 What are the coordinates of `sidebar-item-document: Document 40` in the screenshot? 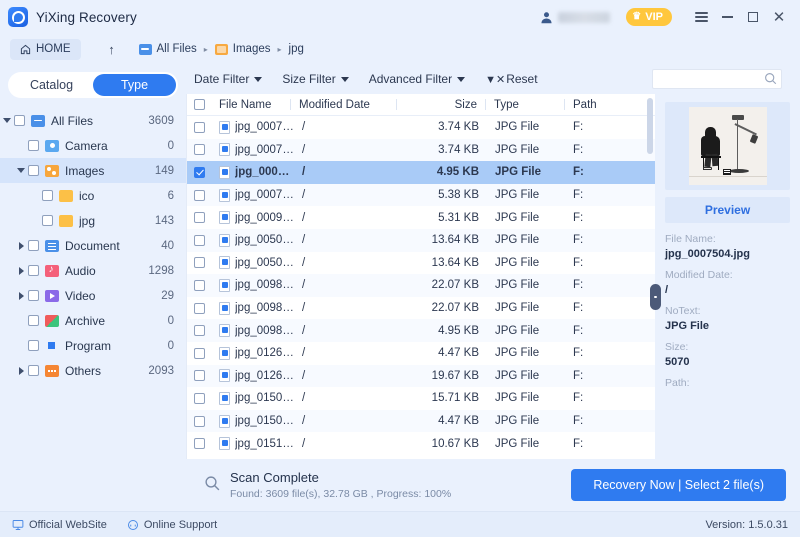 It's located at (93, 245).